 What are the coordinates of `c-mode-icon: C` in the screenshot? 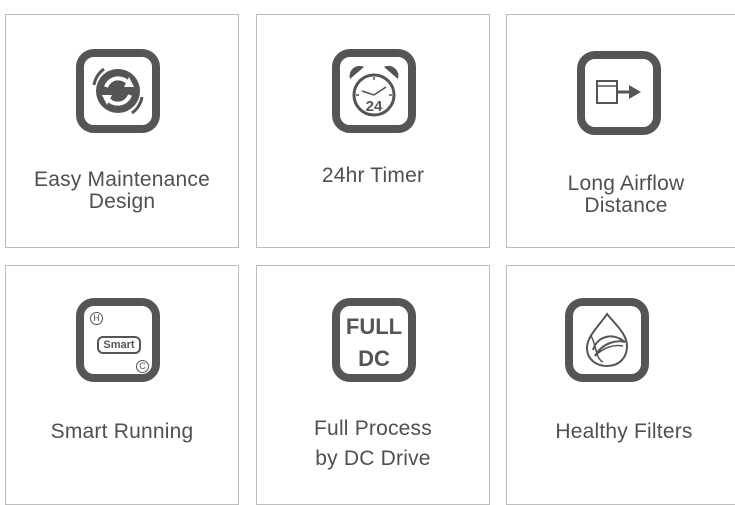 It's located at (142, 366).